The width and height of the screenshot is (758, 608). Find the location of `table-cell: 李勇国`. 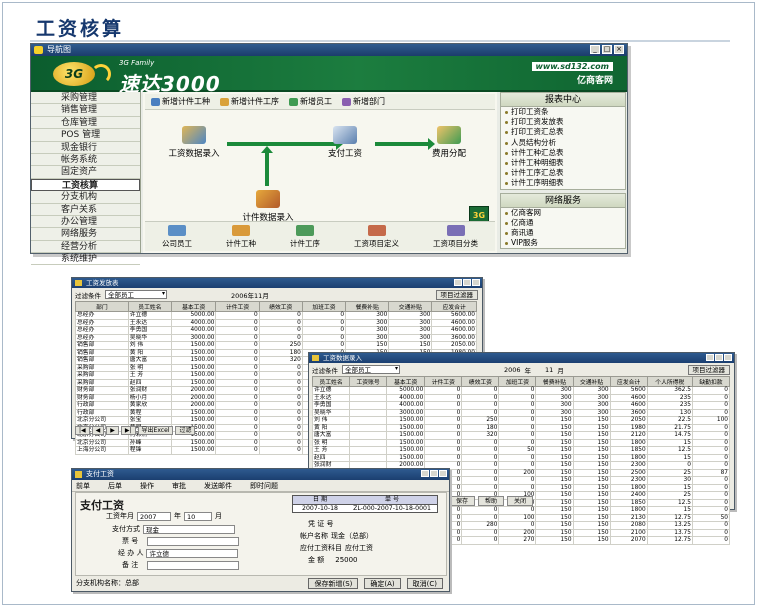

table-cell: 李勇国 is located at coordinates (331, 405).